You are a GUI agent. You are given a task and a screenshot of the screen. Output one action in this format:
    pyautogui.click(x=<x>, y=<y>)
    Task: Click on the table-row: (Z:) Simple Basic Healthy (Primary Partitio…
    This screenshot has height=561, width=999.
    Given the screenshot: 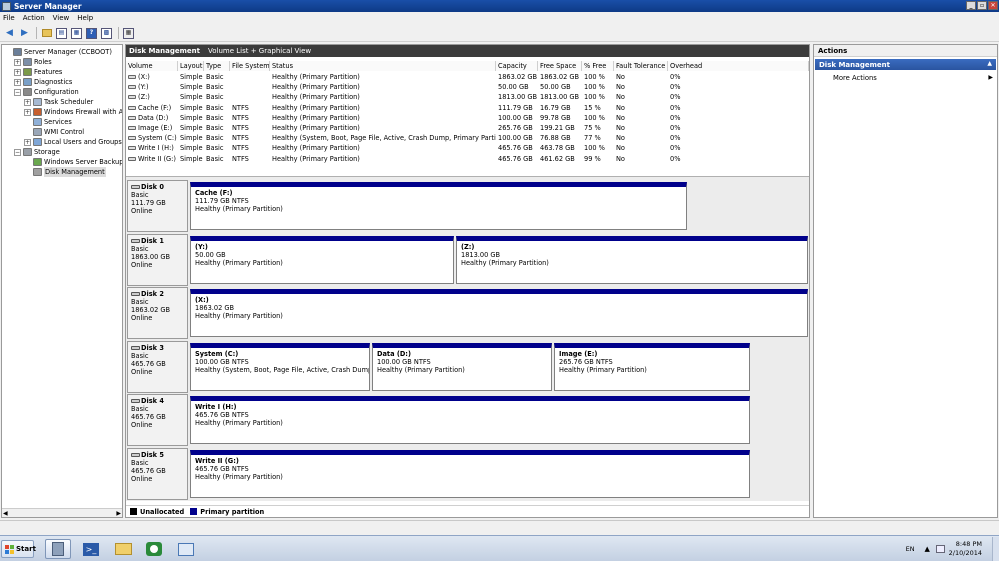 What is the action you would take?
    pyautogui.click(x=467, y=97)
    